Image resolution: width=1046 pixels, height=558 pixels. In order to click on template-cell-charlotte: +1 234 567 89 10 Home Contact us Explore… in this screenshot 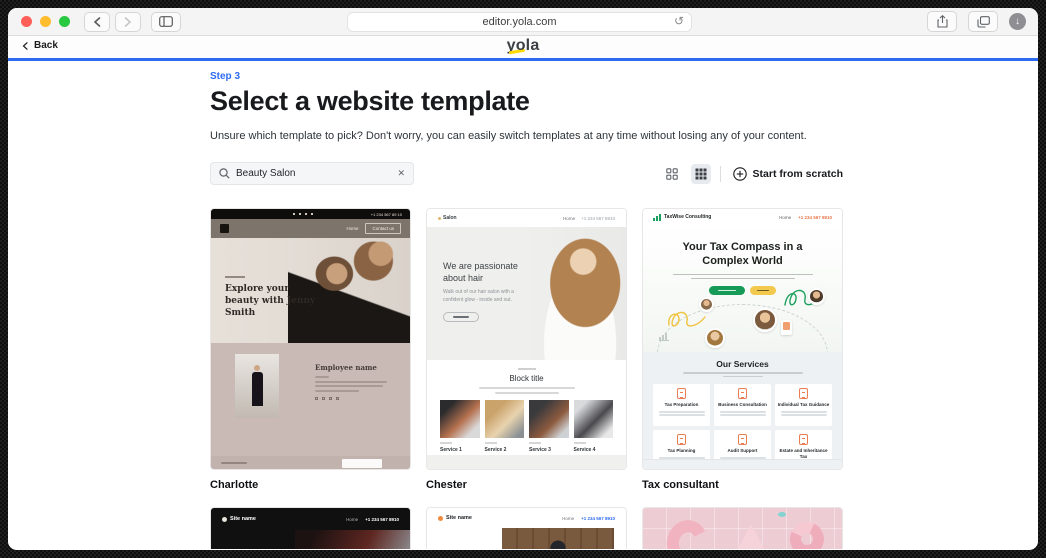, I will do `click(310, 349)`.